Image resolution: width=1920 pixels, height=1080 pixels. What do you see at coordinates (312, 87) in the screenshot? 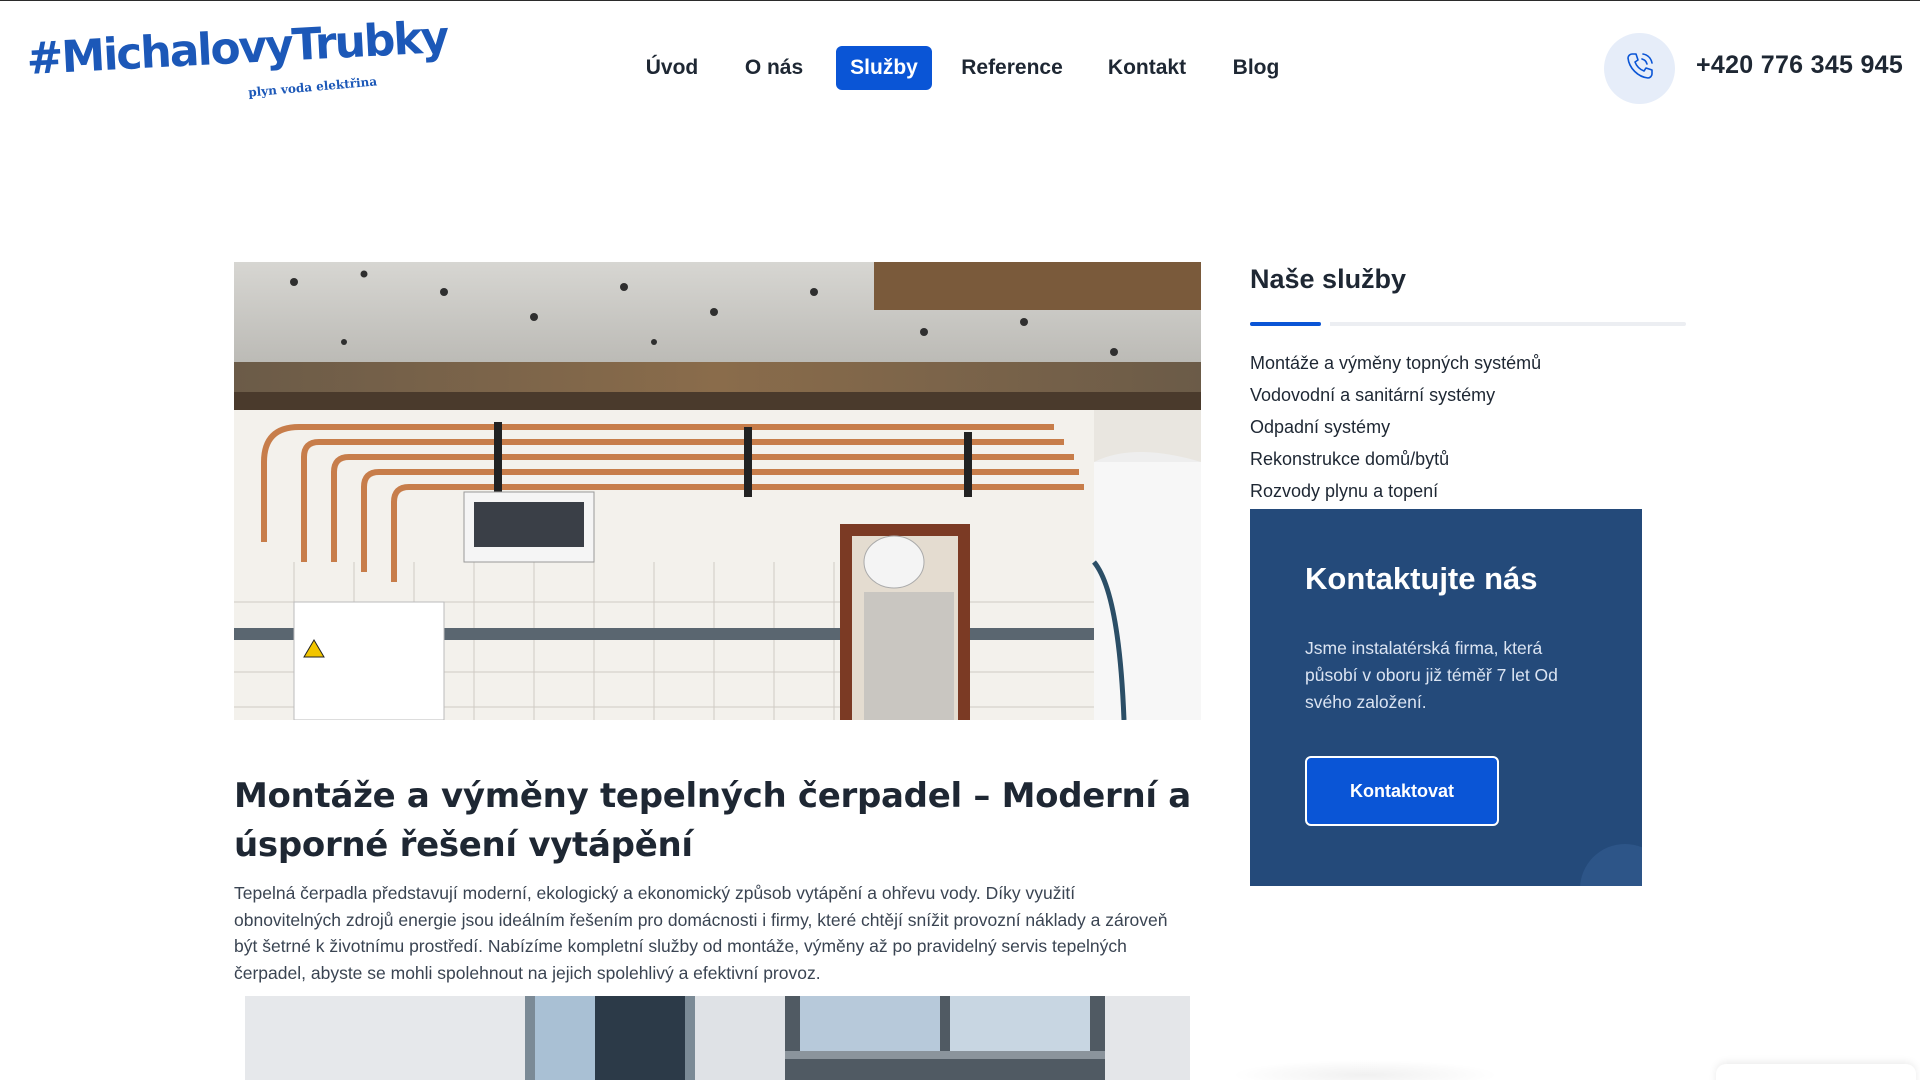
I see `logo-tagline: plyn voda elektřina` at bounding box center [312, 87].